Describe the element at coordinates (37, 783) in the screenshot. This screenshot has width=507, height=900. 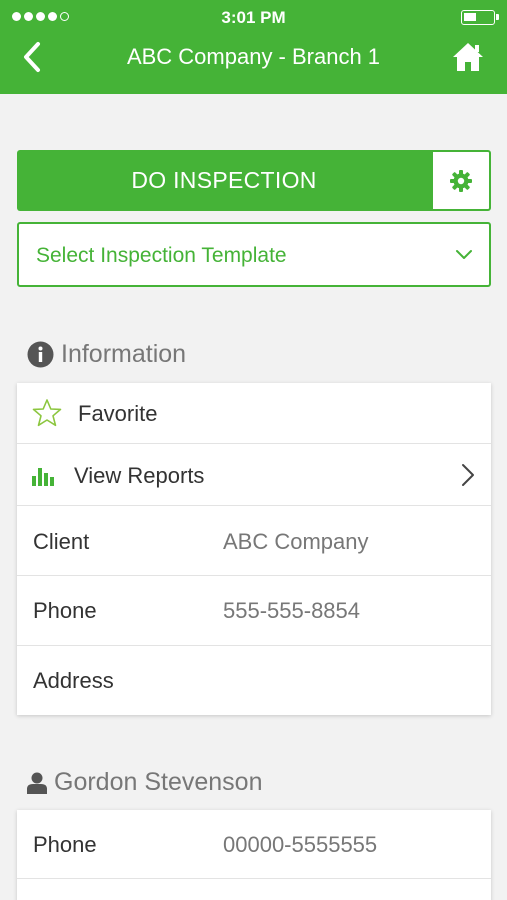
I see `person-icon` at that location.